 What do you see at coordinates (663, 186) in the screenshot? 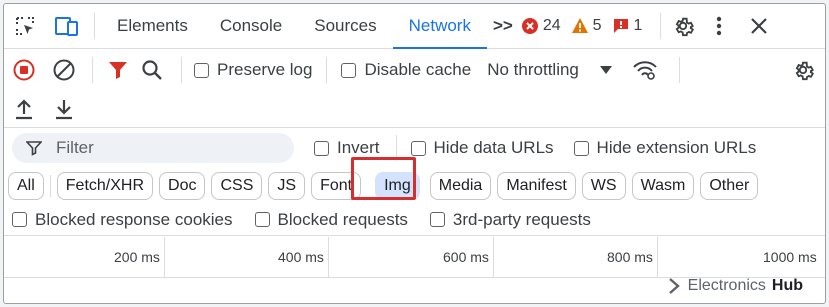
I see `type-chip-wasm: Wasm` at bounding box center [663, 186].